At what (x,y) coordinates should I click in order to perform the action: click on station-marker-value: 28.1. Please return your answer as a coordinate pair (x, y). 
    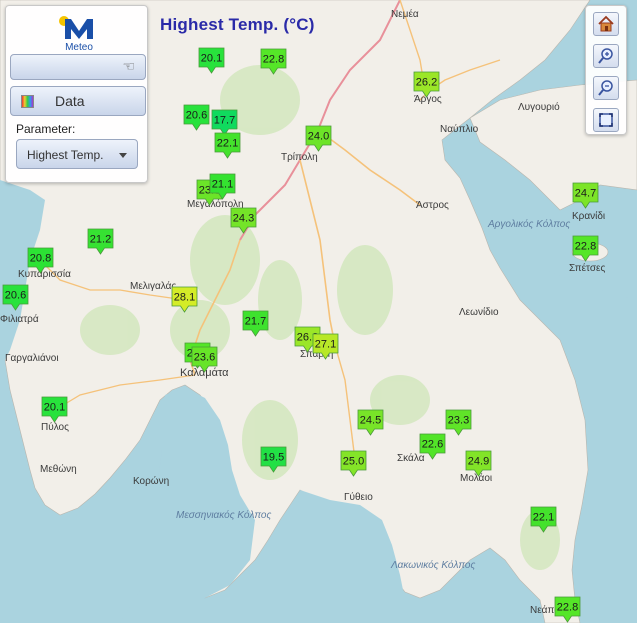
    Looking at the image, I should click on (184, 298).